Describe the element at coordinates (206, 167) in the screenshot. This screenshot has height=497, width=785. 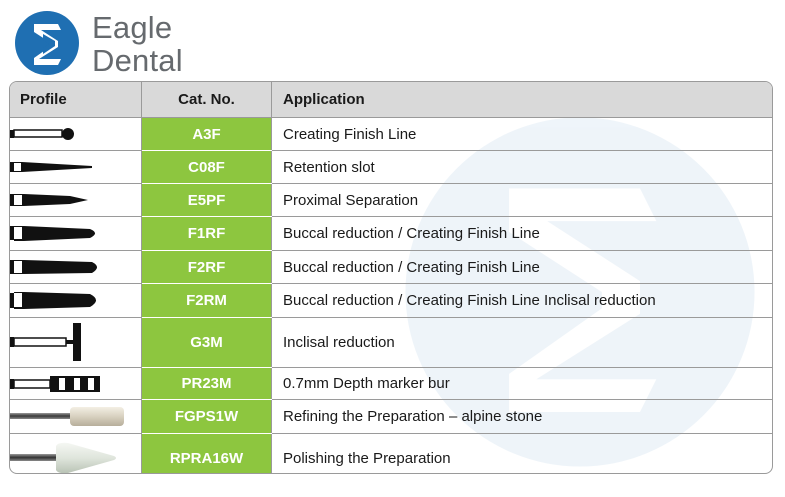
I see `cat-no-cell: C08F` at that location.